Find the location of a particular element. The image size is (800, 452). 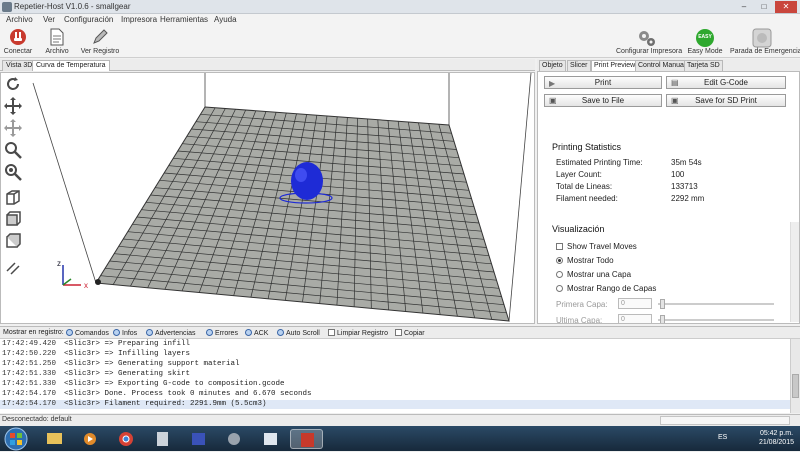

sd-card-icon: ▣ is located at coordinates (675, 100).